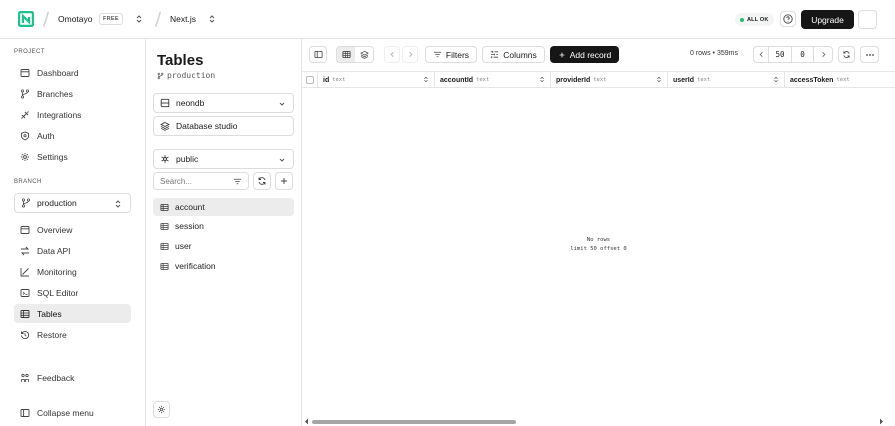 This screenshot has height=426, width=895. I want to click on chevron-up-down-icon, so click(118, 204).